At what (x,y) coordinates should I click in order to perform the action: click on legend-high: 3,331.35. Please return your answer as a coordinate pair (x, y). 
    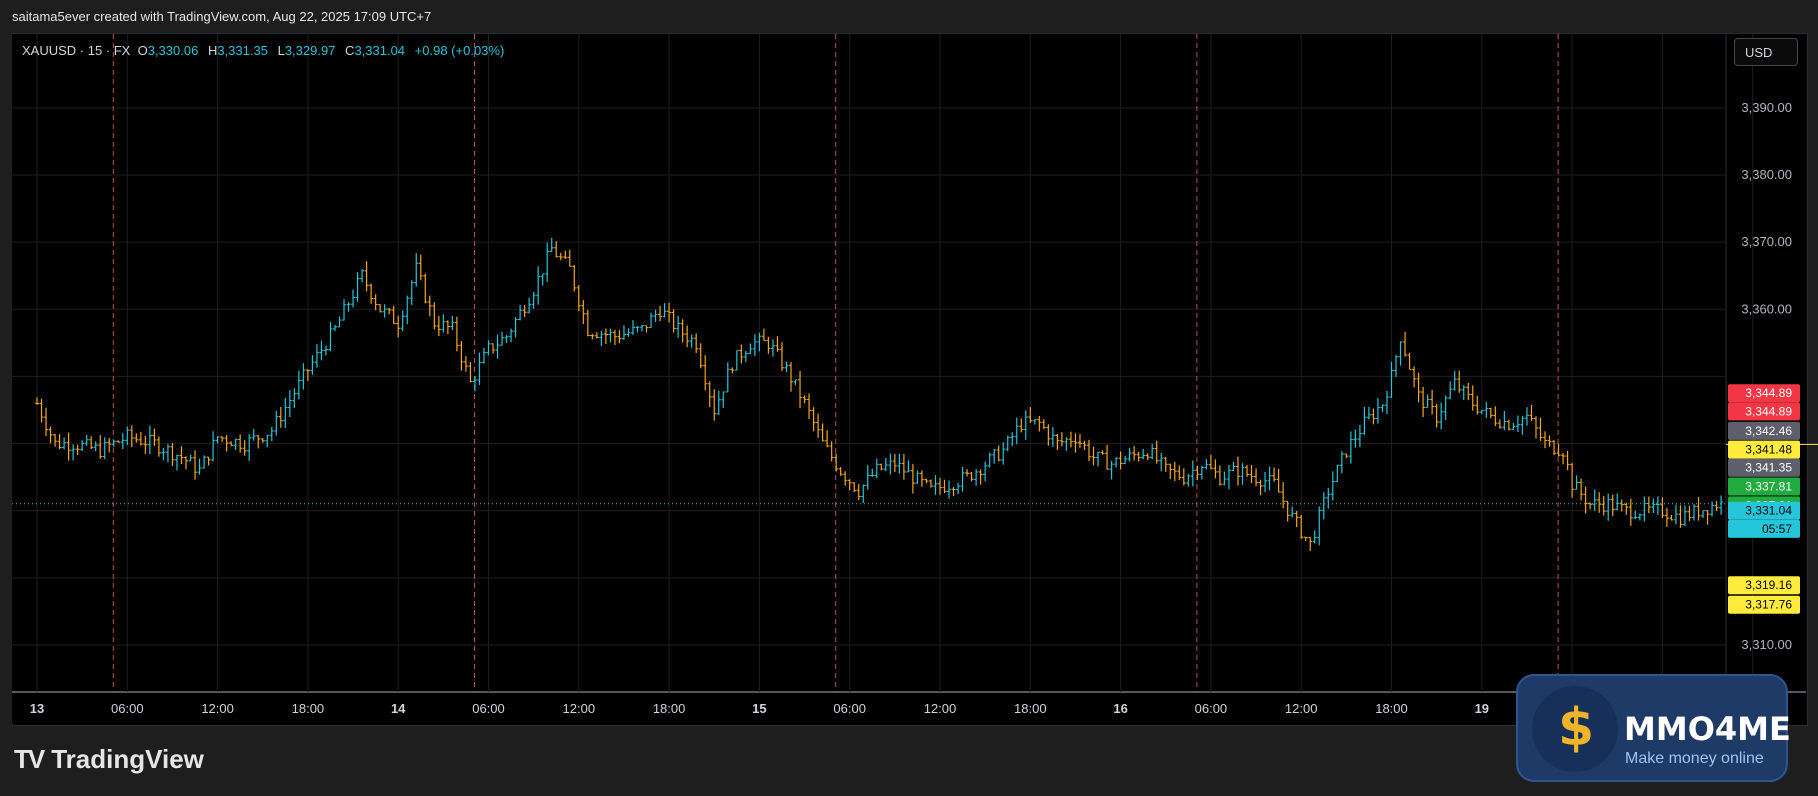
    Looking at the image, I should click on (242, 50).